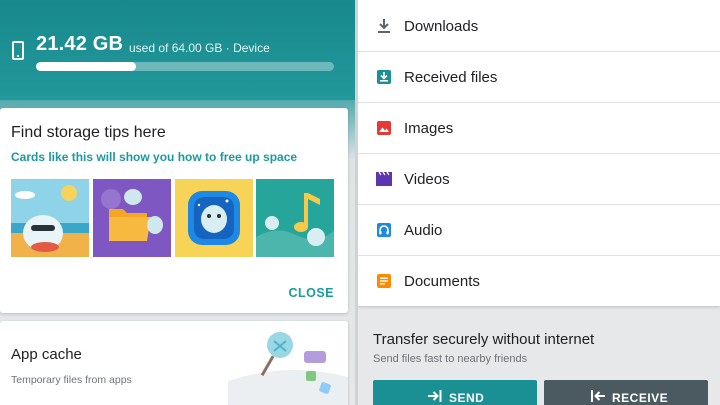 The height and width of the screenshot is (405, 720). I want to click on video-icon, so click(384, 178).